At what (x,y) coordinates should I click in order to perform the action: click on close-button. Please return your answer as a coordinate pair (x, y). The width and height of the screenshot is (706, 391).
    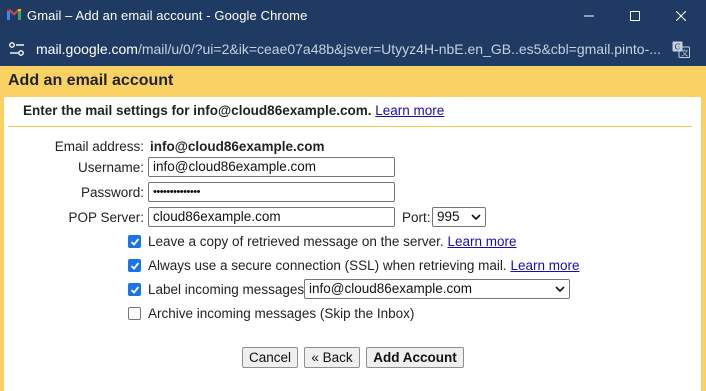
    Looking at the image, I should click on (681, 16).